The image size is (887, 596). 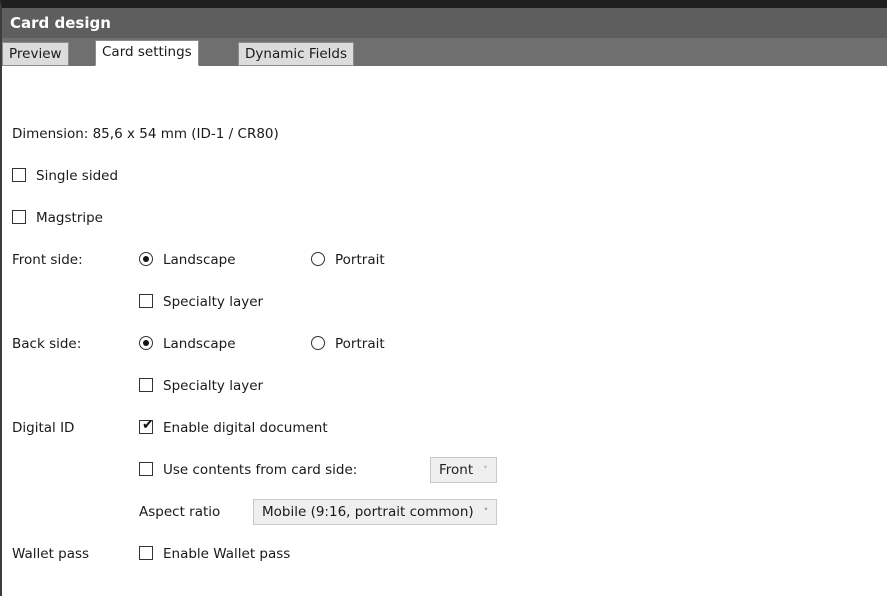 I want to click on single-sided-checkbox: Single sided, so click(x=65, y=176).